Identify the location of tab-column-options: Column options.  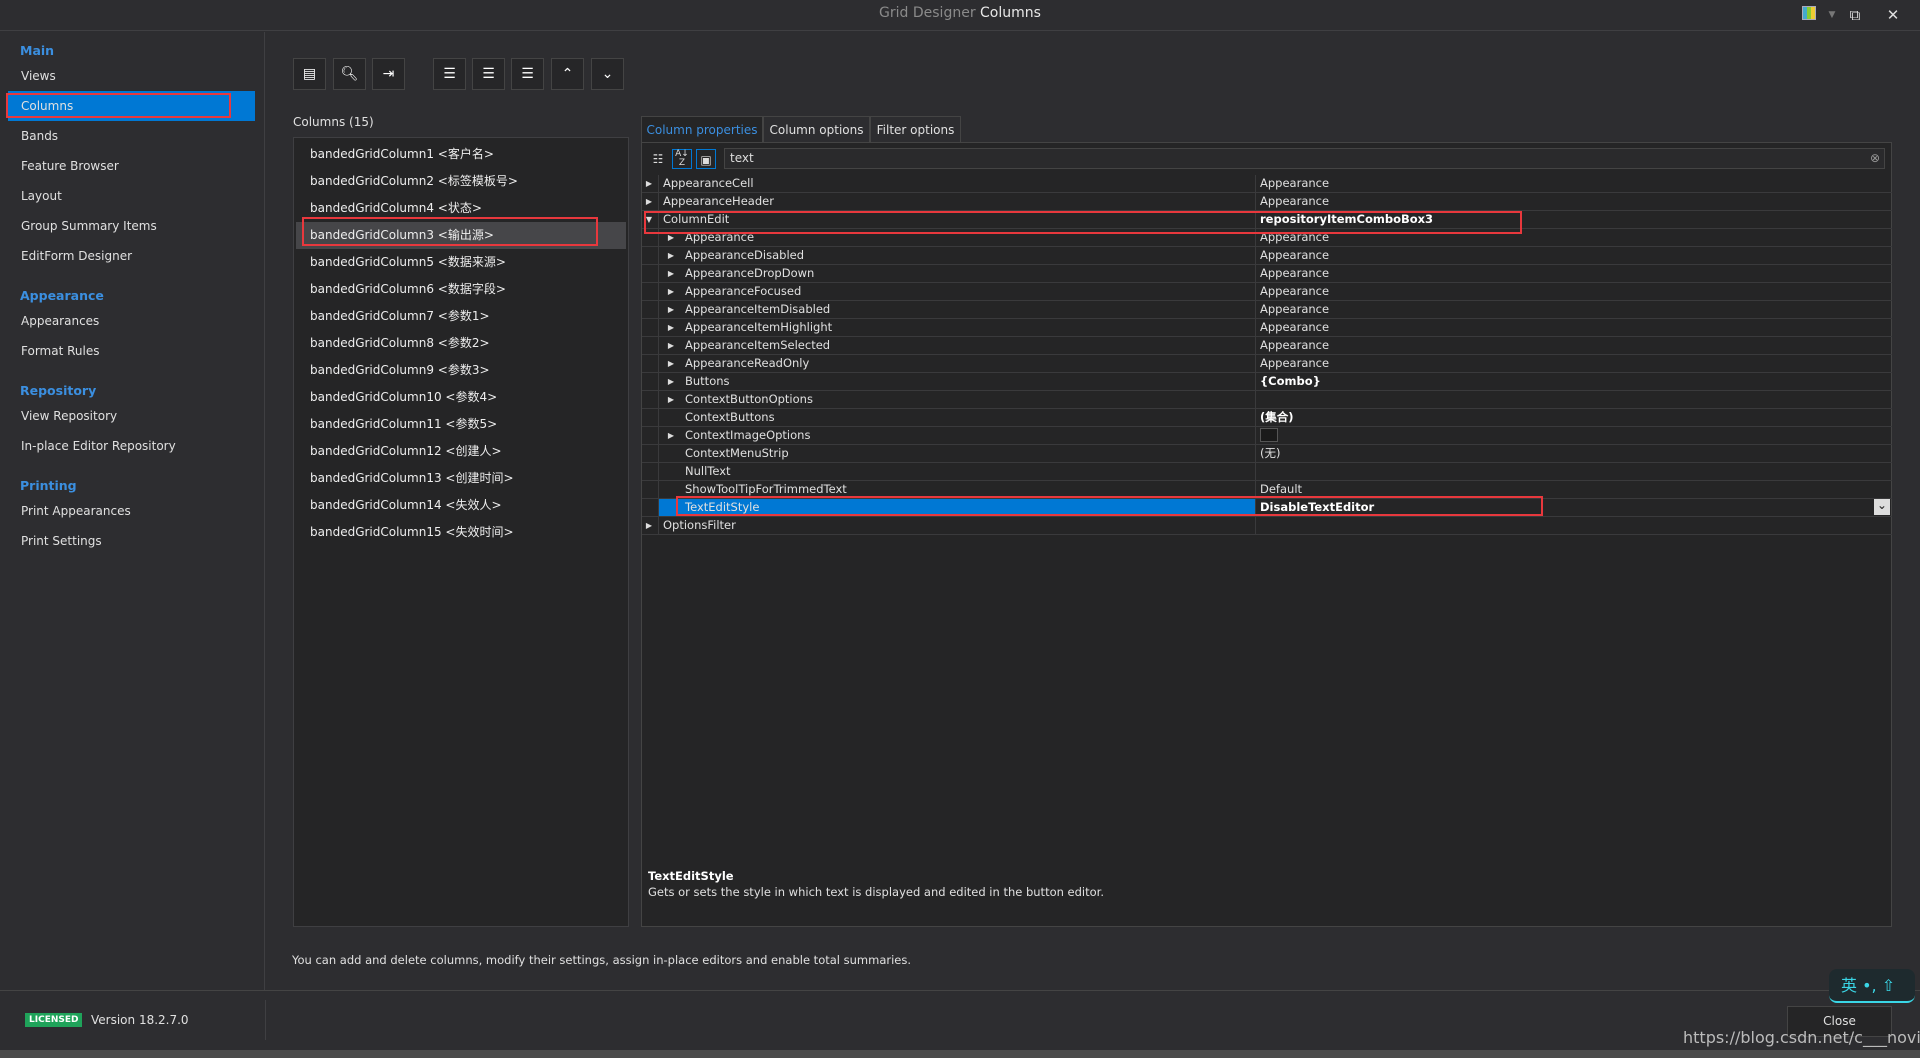
(816, 129).